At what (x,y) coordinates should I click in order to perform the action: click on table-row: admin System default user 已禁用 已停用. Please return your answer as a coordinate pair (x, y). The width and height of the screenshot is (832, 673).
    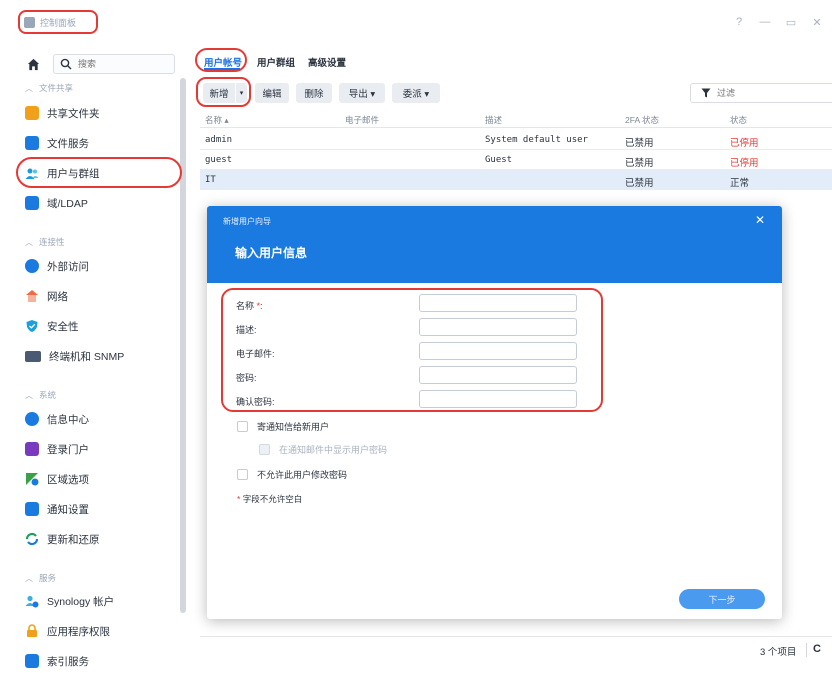
    Looking at the image, I should click on (516, 140).